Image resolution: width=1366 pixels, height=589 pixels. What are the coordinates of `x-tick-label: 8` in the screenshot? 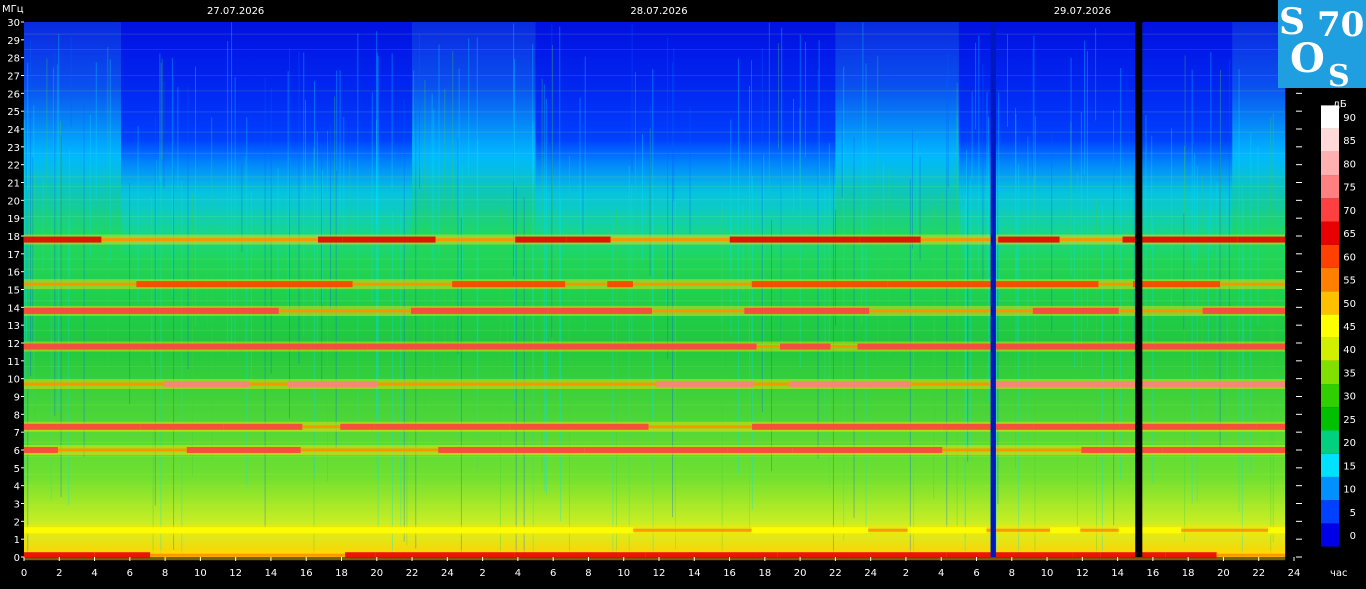 It's located at (588, 573).